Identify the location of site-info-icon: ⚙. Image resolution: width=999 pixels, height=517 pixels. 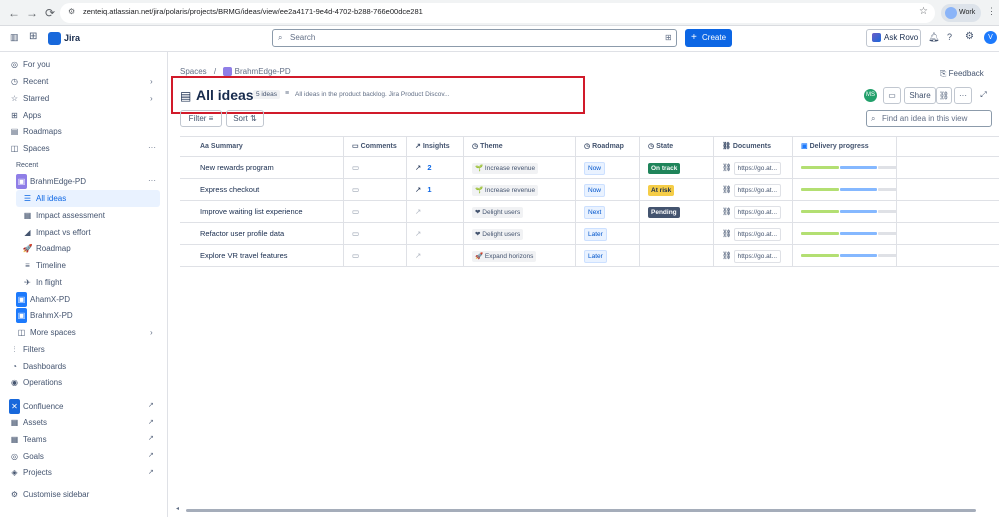
(71, 11).